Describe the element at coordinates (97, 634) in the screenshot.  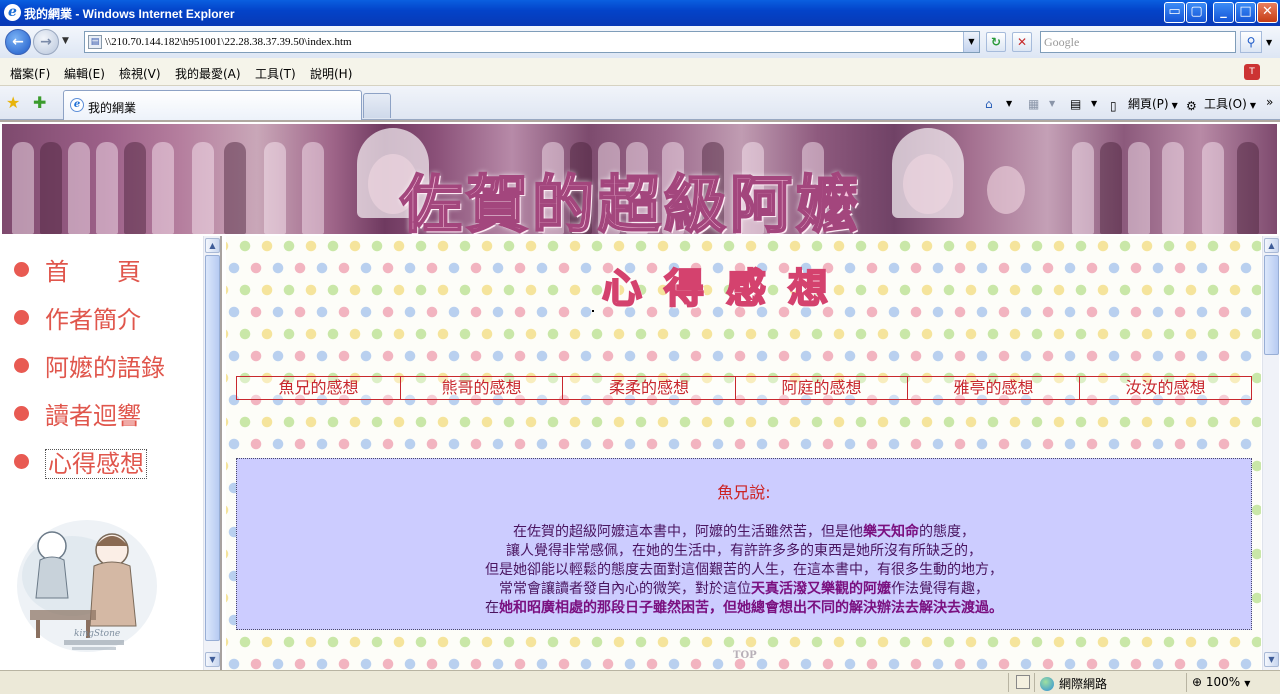
I see `svg-text: kingStone` at that location.